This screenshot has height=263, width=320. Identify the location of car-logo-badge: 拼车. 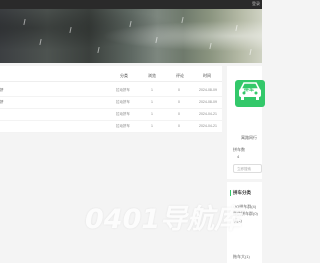
(250, 93).